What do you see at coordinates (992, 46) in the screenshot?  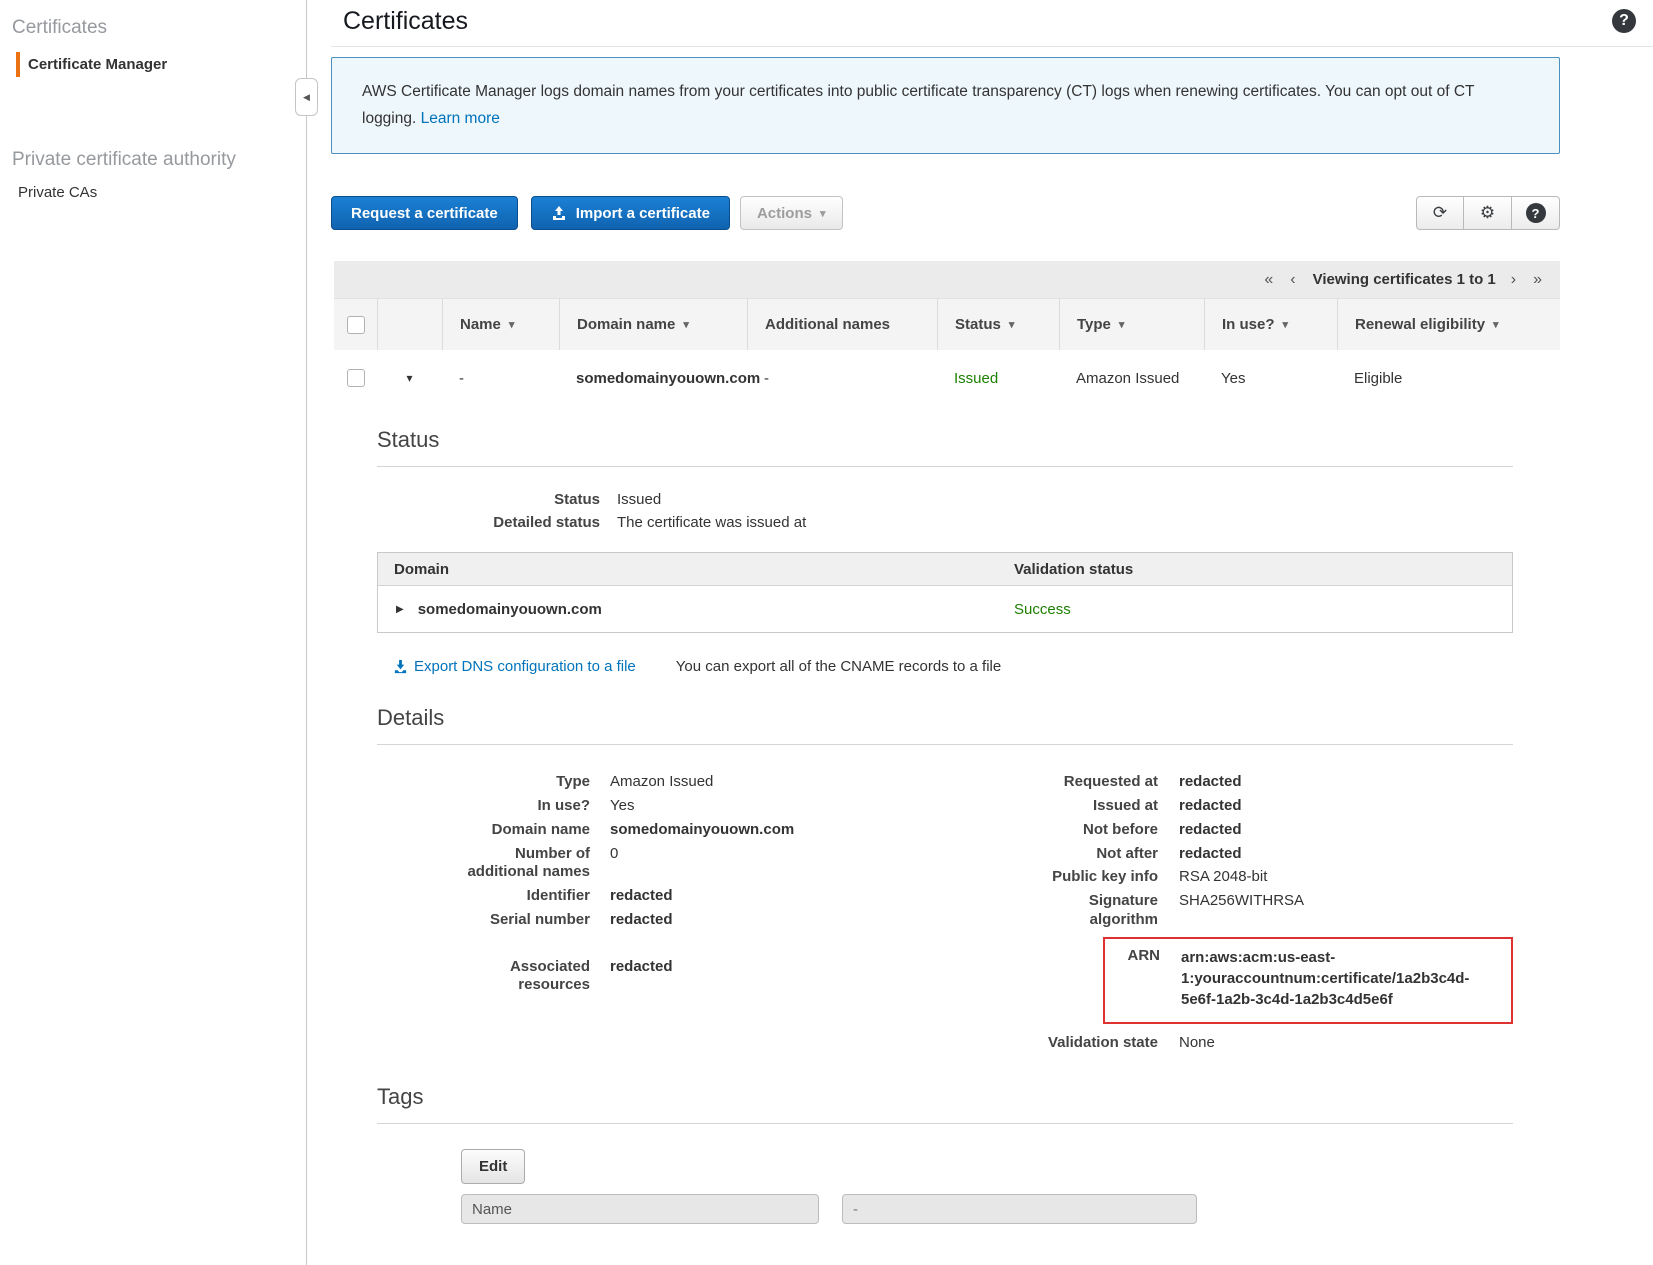 I see `title-divider` at bounding box center [992, 46].